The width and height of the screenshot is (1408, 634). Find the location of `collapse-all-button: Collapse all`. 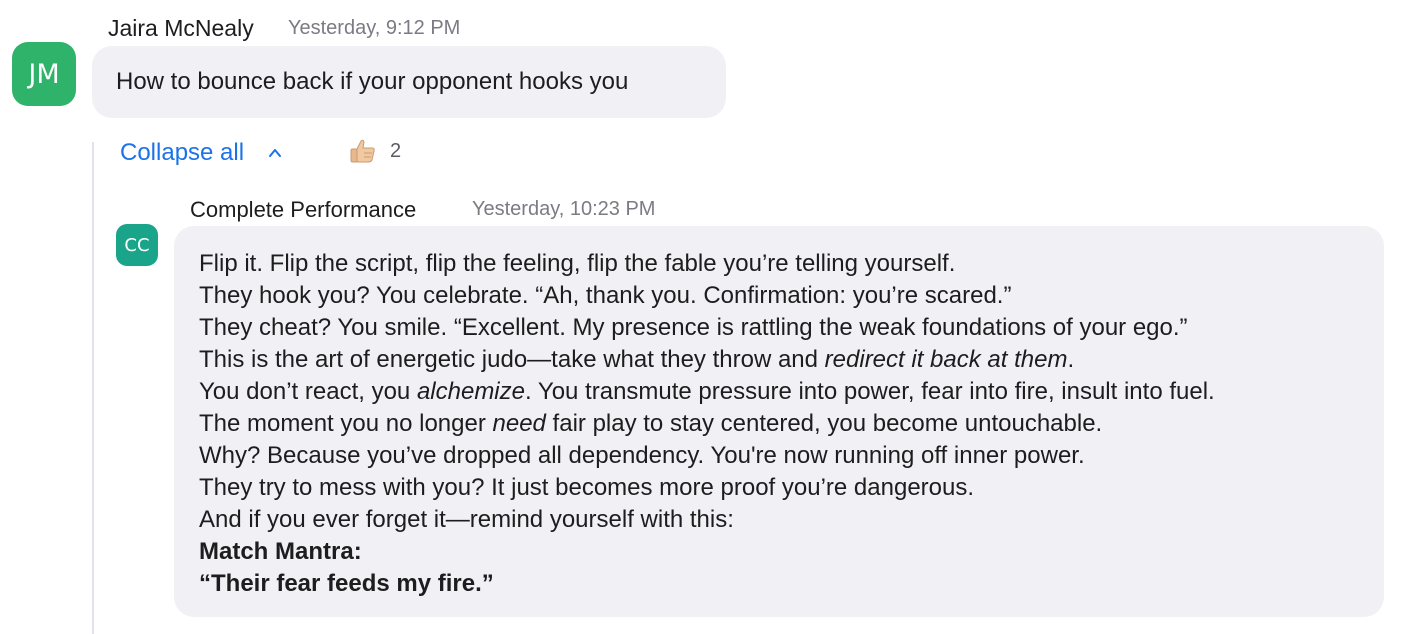

collapse-all-button: Collapse all is located at coordinates (201, 153).